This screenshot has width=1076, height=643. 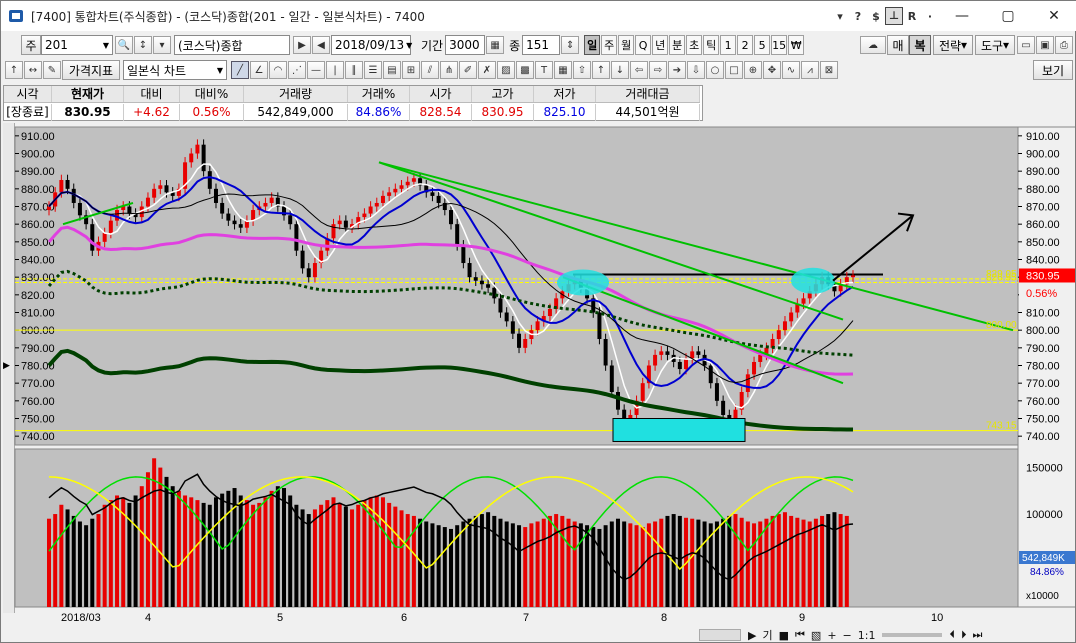 I want to click on period-year: 년, so click(x=660, y=45).